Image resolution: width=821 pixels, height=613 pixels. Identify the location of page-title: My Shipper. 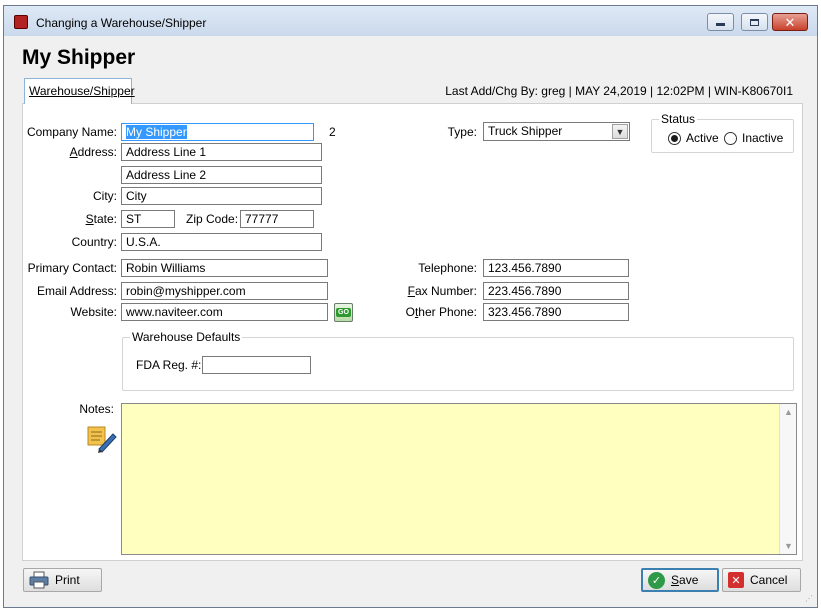
(79, 57).